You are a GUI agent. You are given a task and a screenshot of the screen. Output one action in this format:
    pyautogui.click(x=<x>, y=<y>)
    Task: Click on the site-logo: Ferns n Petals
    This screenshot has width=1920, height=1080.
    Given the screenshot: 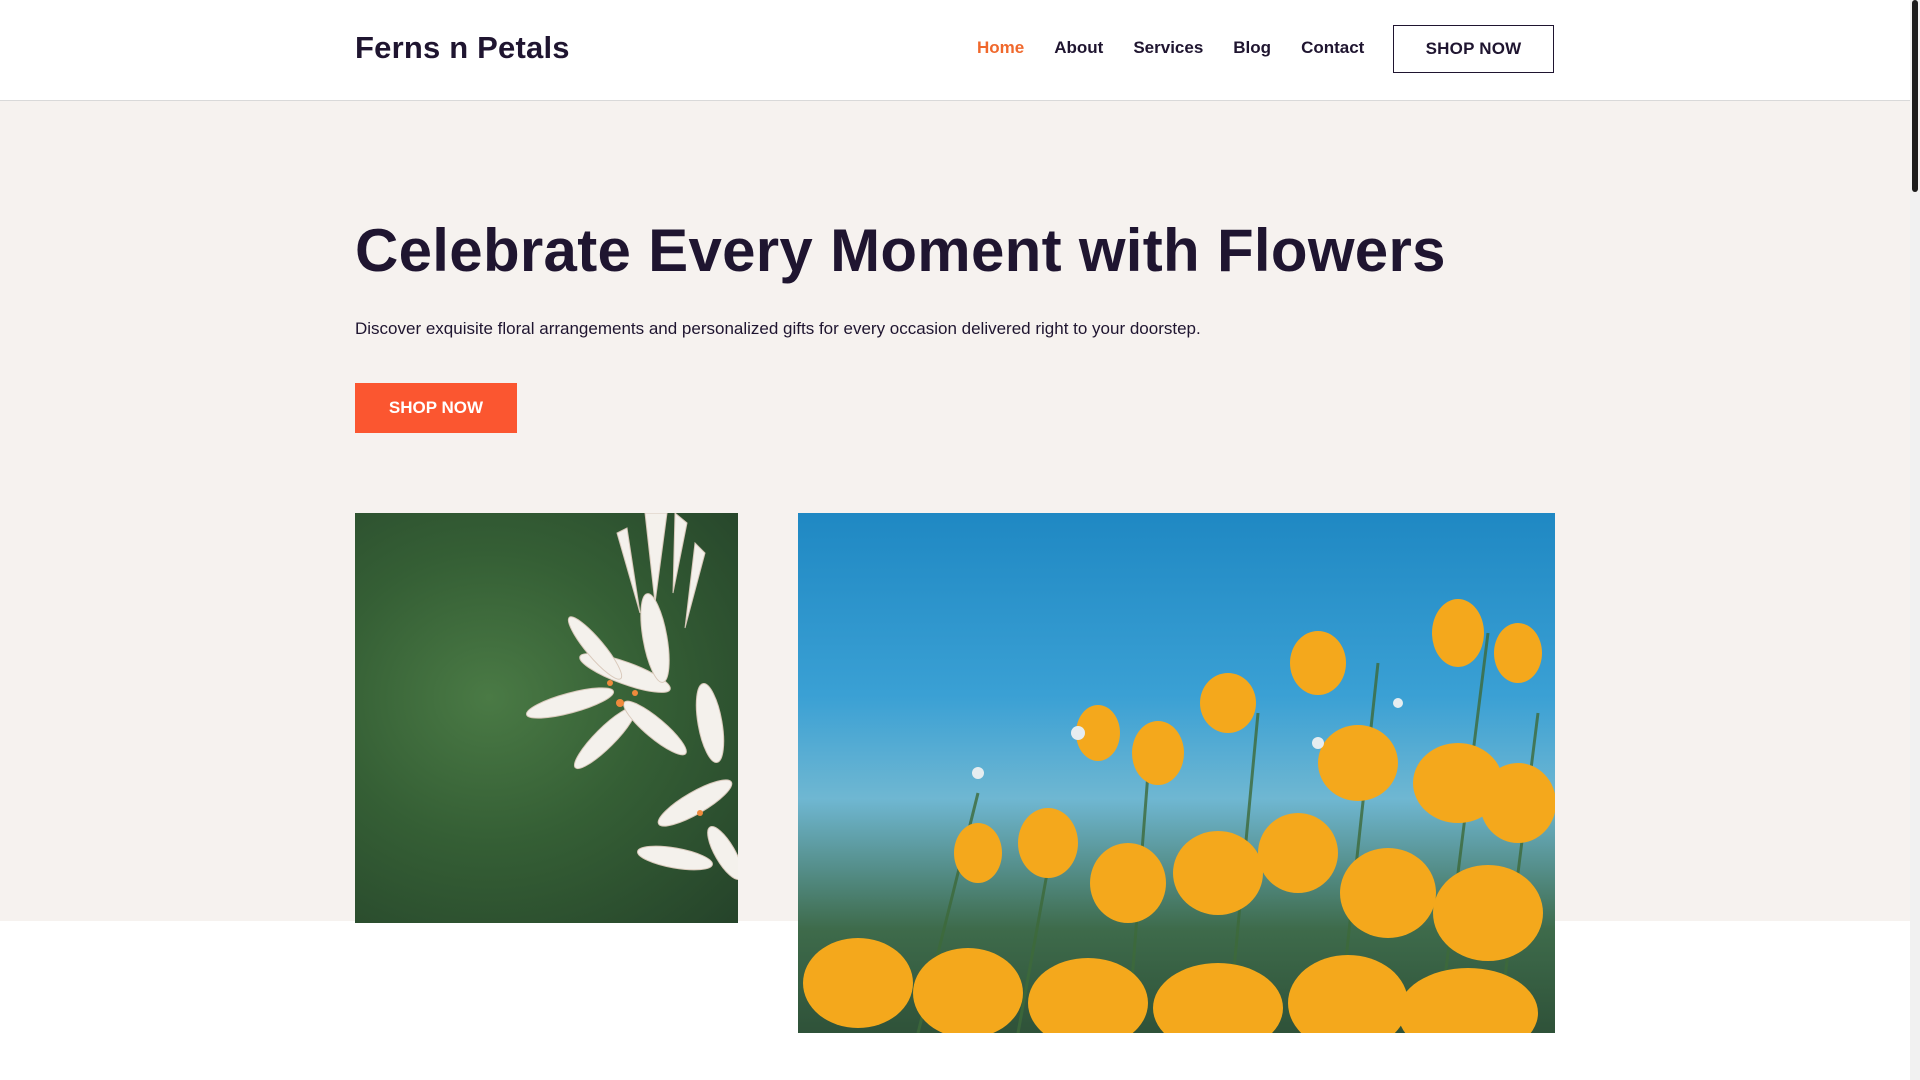 What is the action you would take?
    pyautogui.click(x=462, y=48)
    